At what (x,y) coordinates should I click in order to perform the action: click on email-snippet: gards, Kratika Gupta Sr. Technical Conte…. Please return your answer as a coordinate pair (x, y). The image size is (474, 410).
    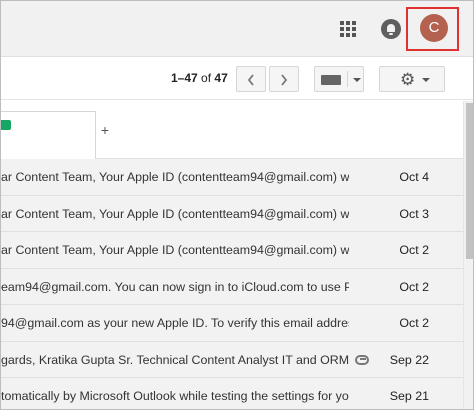
    Looking at the image, I should click on (175, 359).